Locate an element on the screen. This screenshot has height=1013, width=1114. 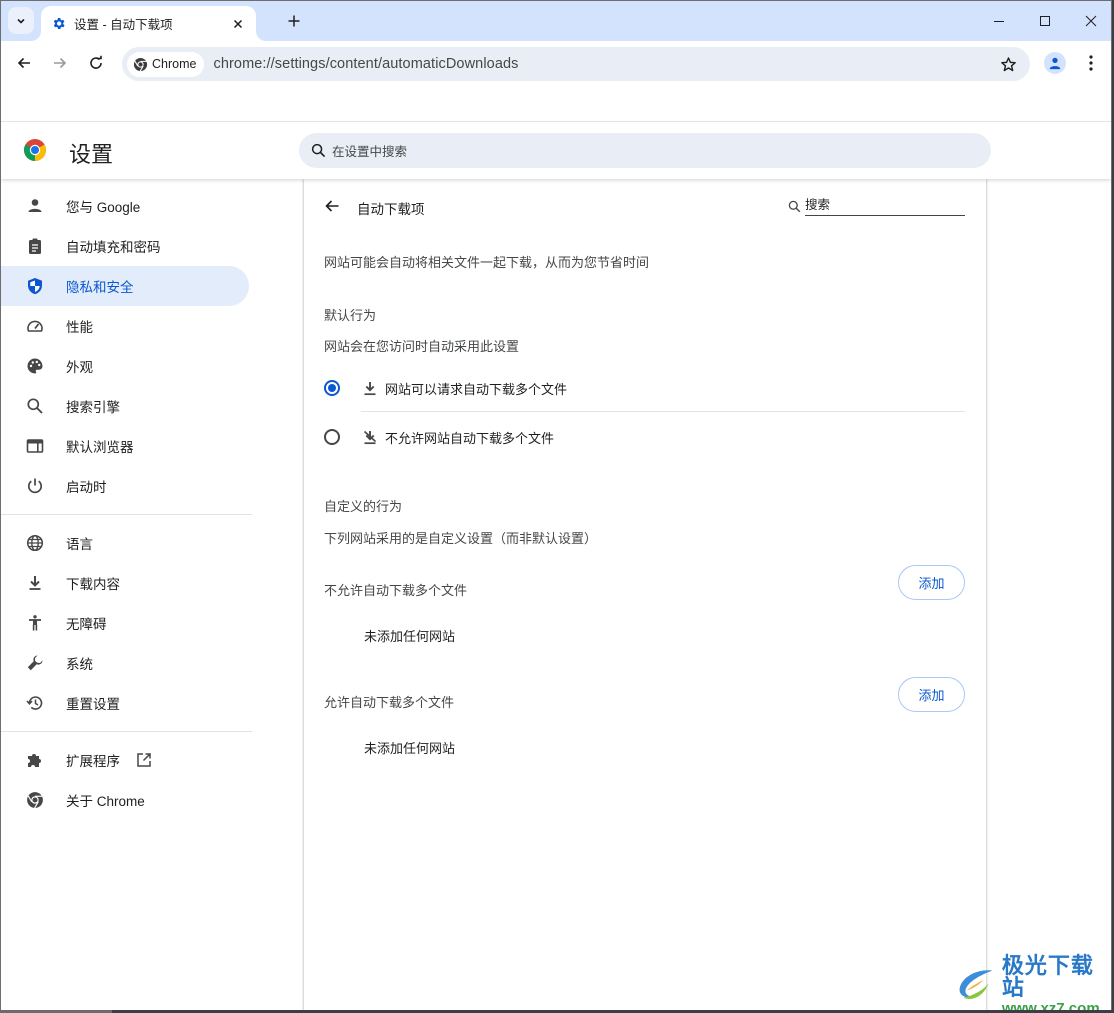
sidebar-item-languages: 语言 is located at coordinates (125, 543).